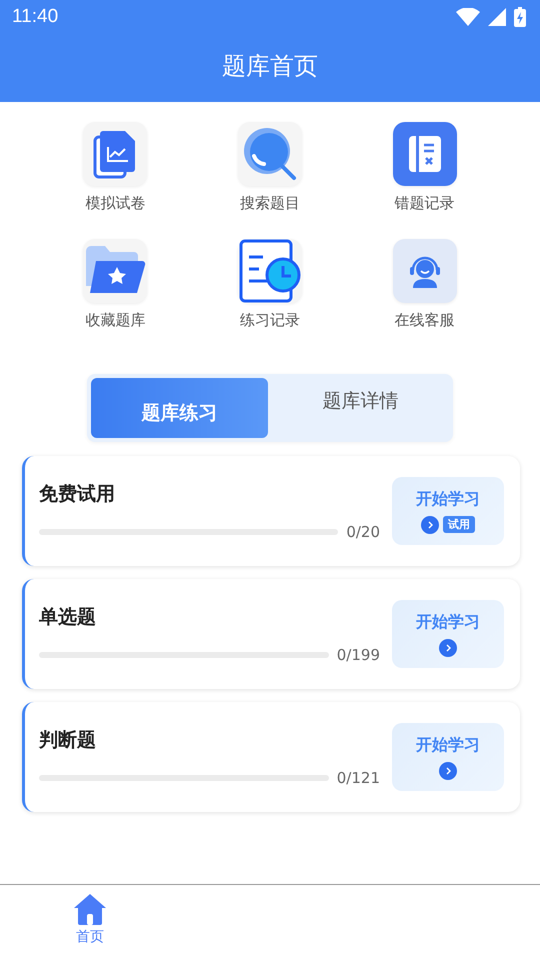 The width and height of the screenshot is (540, 960). I want to click on shortcut-label: 在线客服, so click(424, 320).